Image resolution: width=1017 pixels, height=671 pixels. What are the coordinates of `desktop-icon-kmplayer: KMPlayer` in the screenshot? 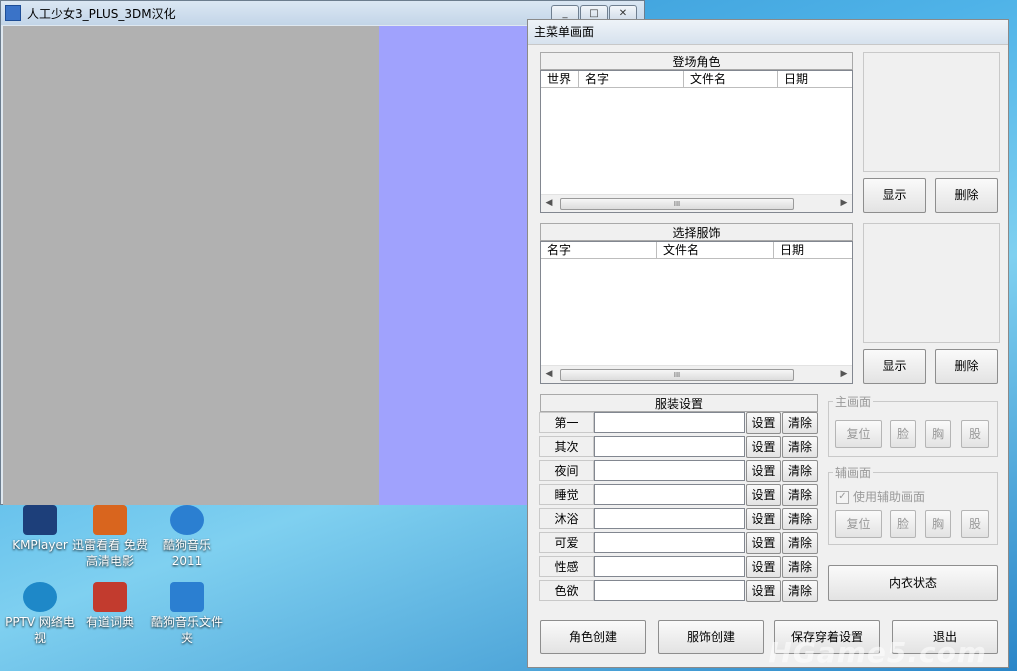 It's located at (40, 529).